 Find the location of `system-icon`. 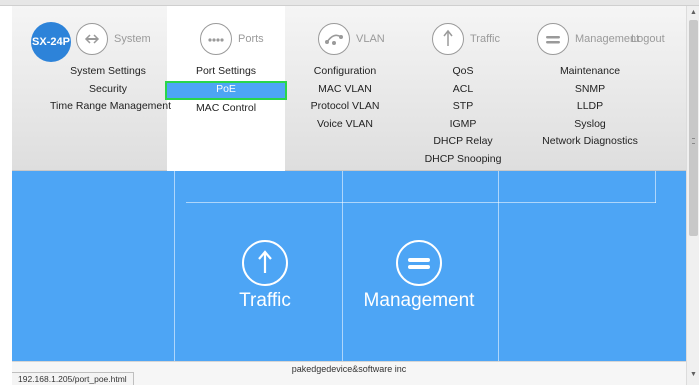

system-icon is located at coordinates (92, 39).